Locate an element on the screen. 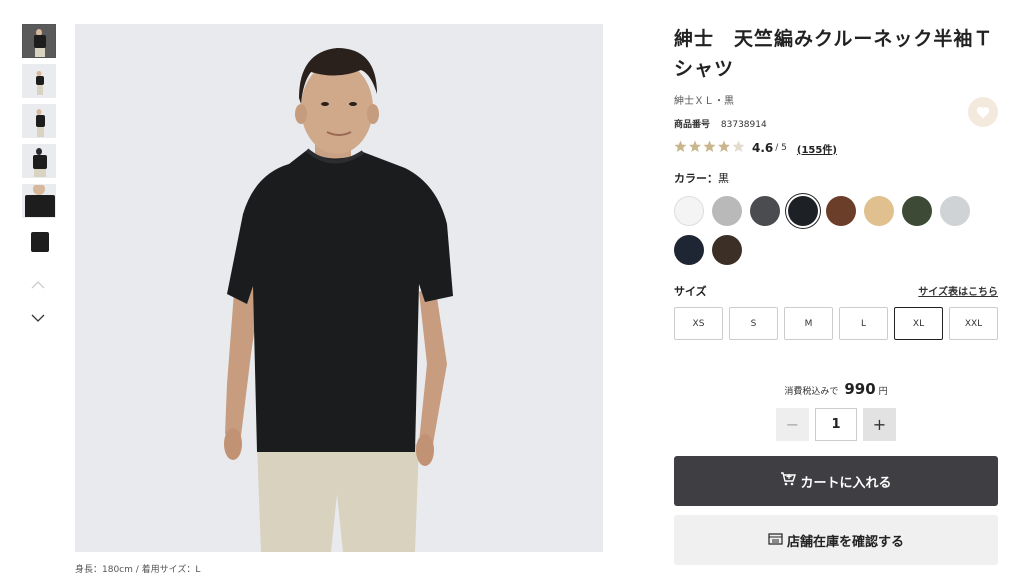 This screenshot has height=579, width=1024. product-code-label: 商品番号 is located at coordinates (692, 125).